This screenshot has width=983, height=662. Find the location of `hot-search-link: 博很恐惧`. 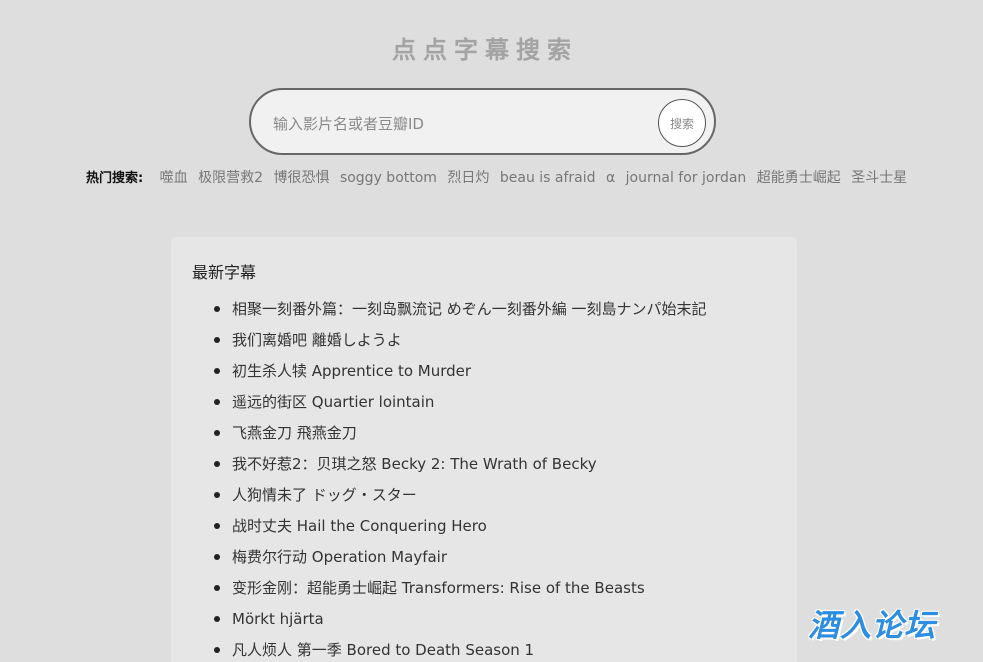

hot-search-link: 博很恐惧 is located at coordinates (301, 178).